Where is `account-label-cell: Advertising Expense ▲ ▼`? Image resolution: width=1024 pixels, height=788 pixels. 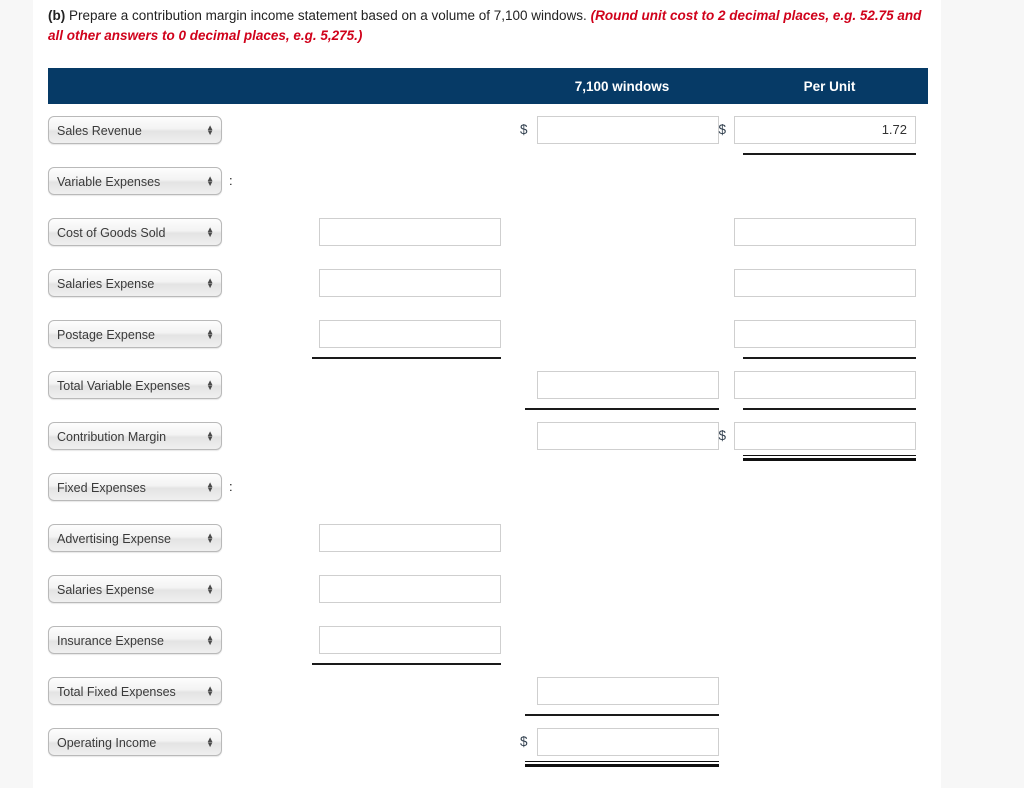 account-label-cell: Advertising Expense ▲ ▼ is located at coordinates (174, 537).